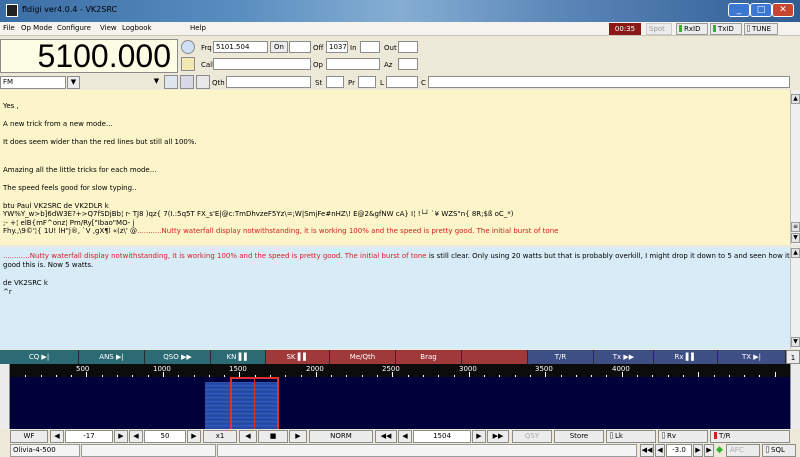 The width and height of the screenshot is (800, 457). Describe the element at coordinates (121, 436) in the screenshot. I see `ref-increase-icon: ▶` at that location.